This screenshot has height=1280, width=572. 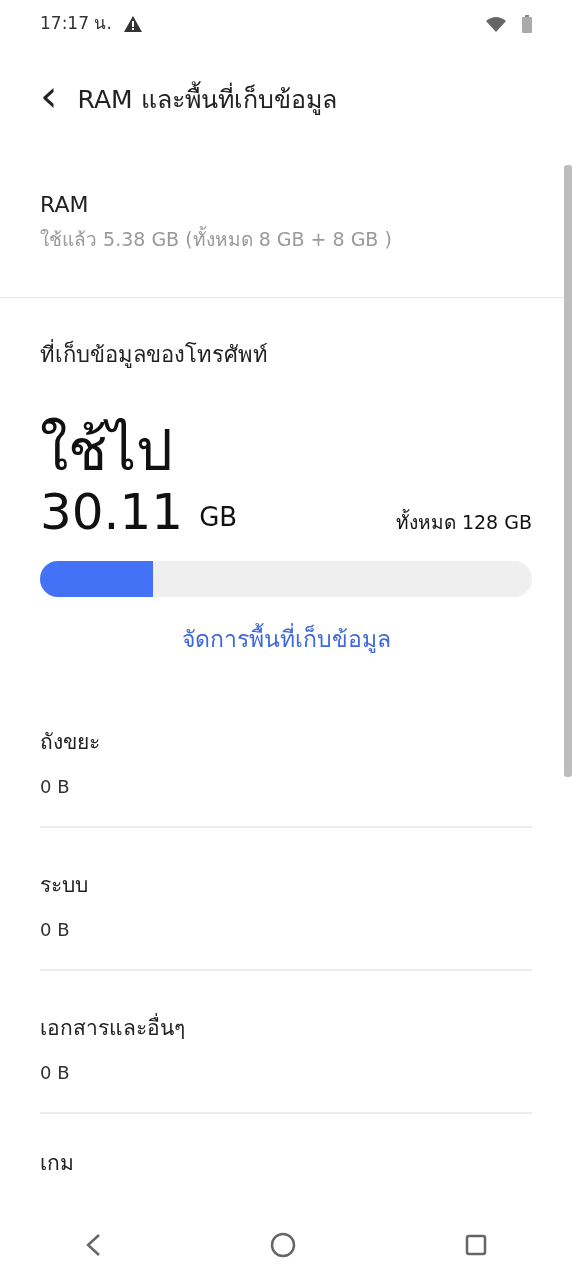 I want to click on used-label: ใช้ไป, so click(x=107, y=451).